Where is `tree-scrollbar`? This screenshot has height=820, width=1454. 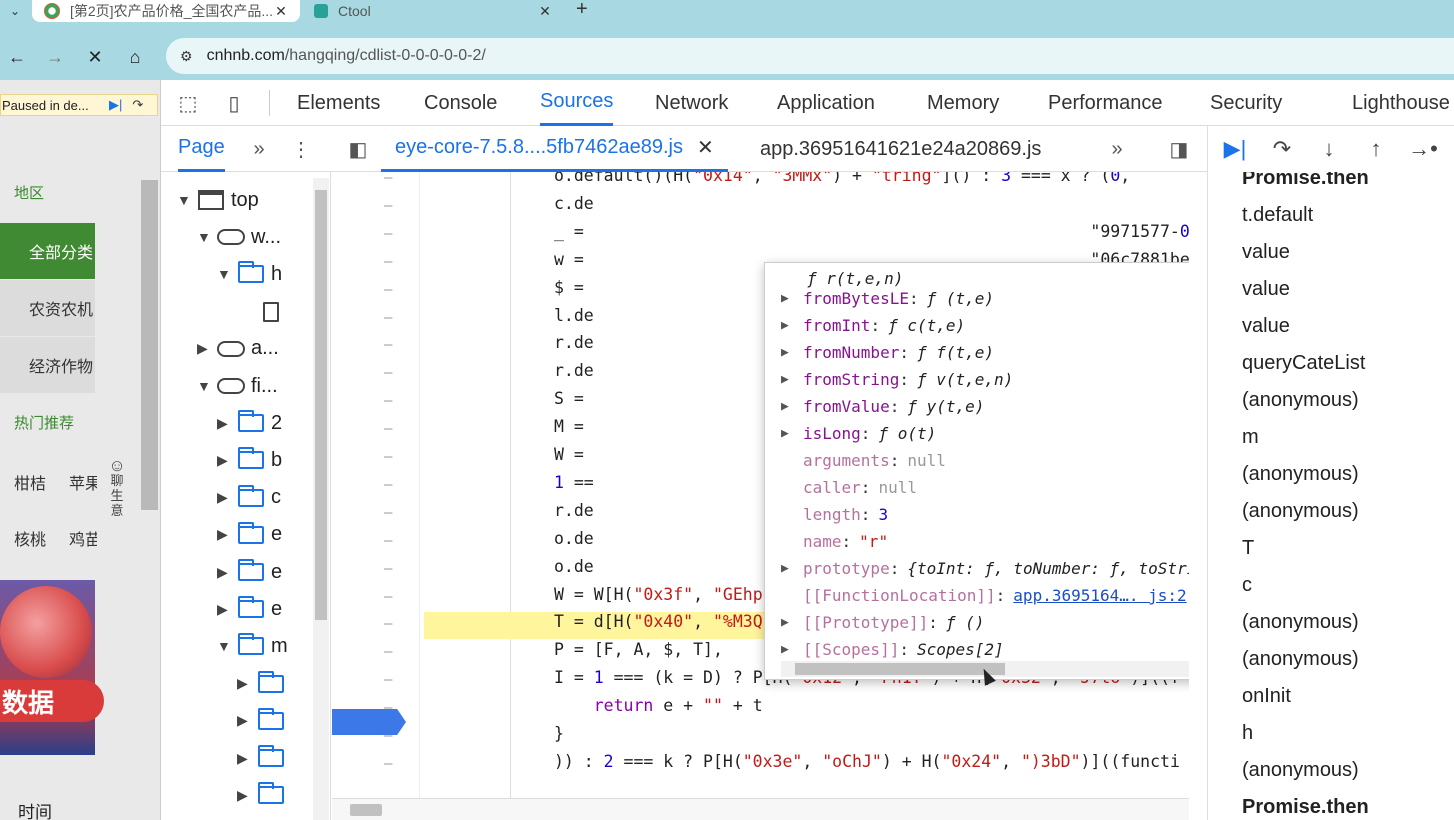
tree-scrollbar is located at coordinates (321, 499).